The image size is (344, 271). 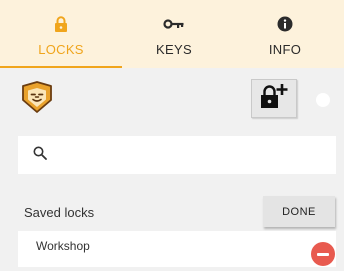 What do you see at coordinates (177, 249) in the screenshot?
I see `list-item: Workshop` at bounding box center [177, 249].